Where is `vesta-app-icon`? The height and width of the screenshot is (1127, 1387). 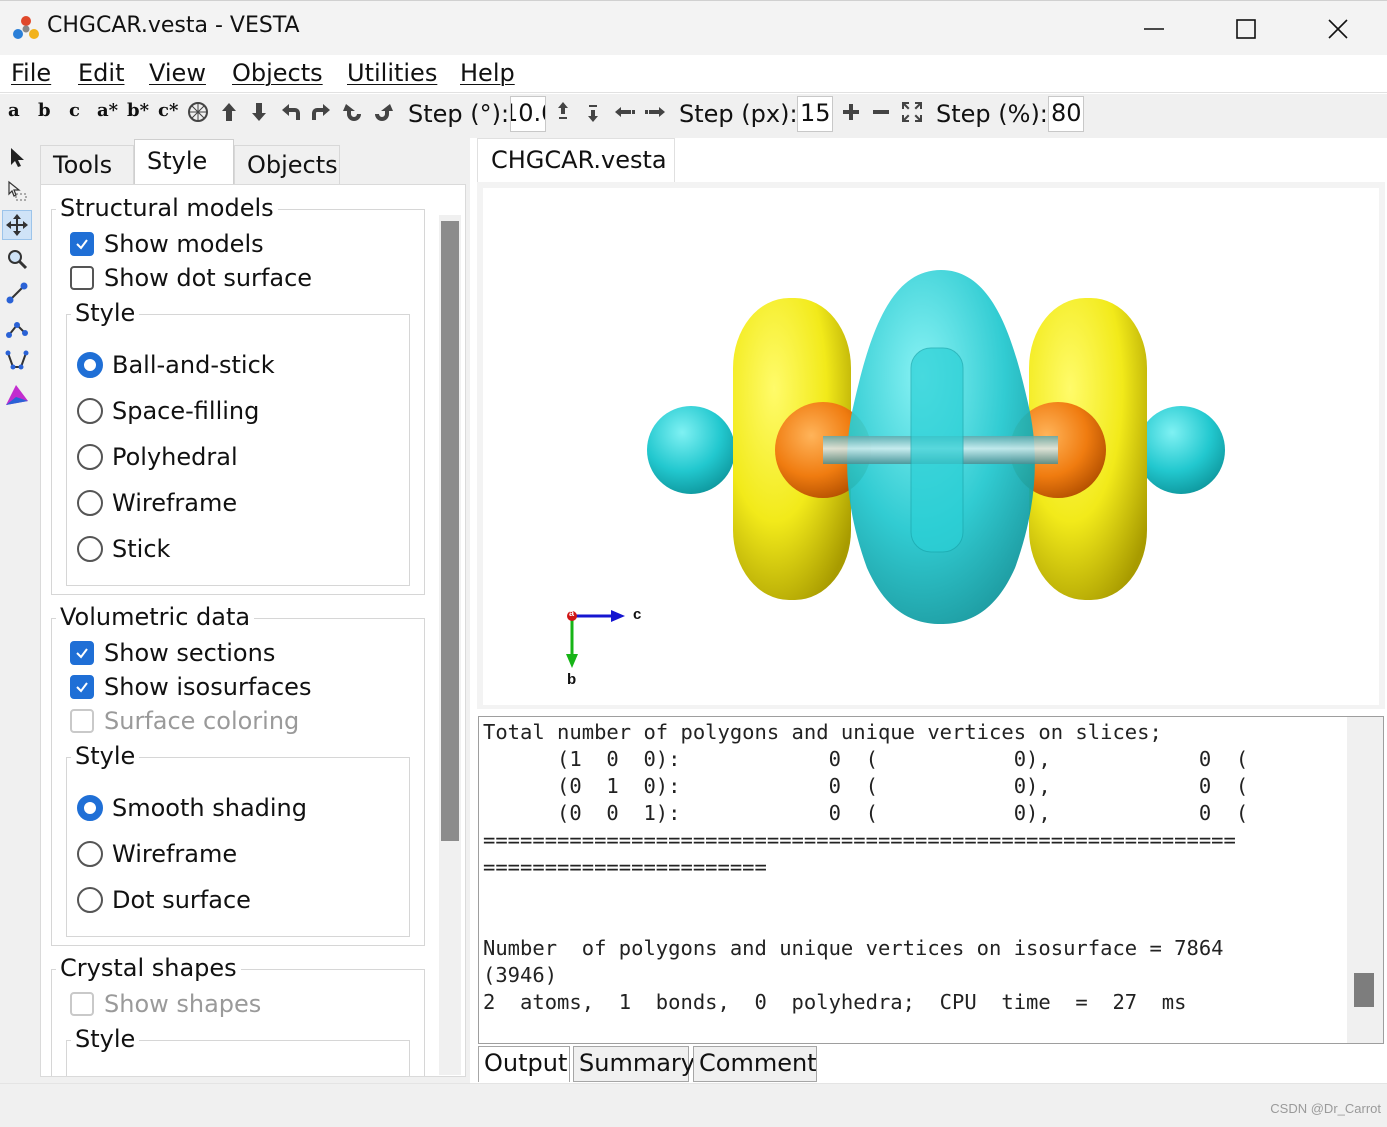
vesta-app-icon is located at coordinates (26, 27).